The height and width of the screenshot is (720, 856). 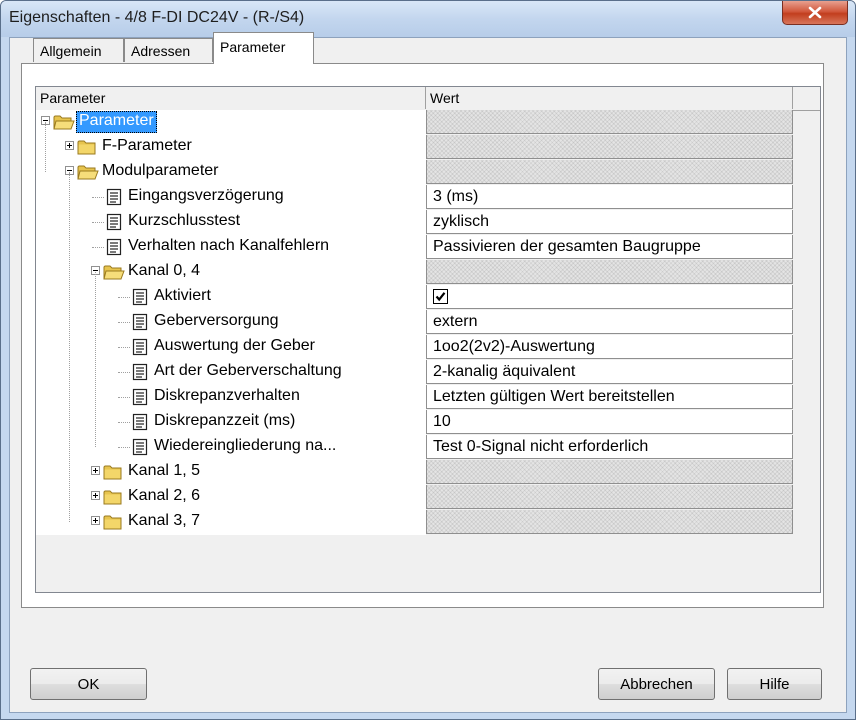 I want to click on tree-cell: Kanal 1, 5, so click(x=231, y=472).